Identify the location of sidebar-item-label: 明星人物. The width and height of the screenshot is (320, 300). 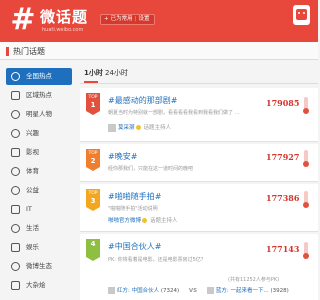
(39, 114).